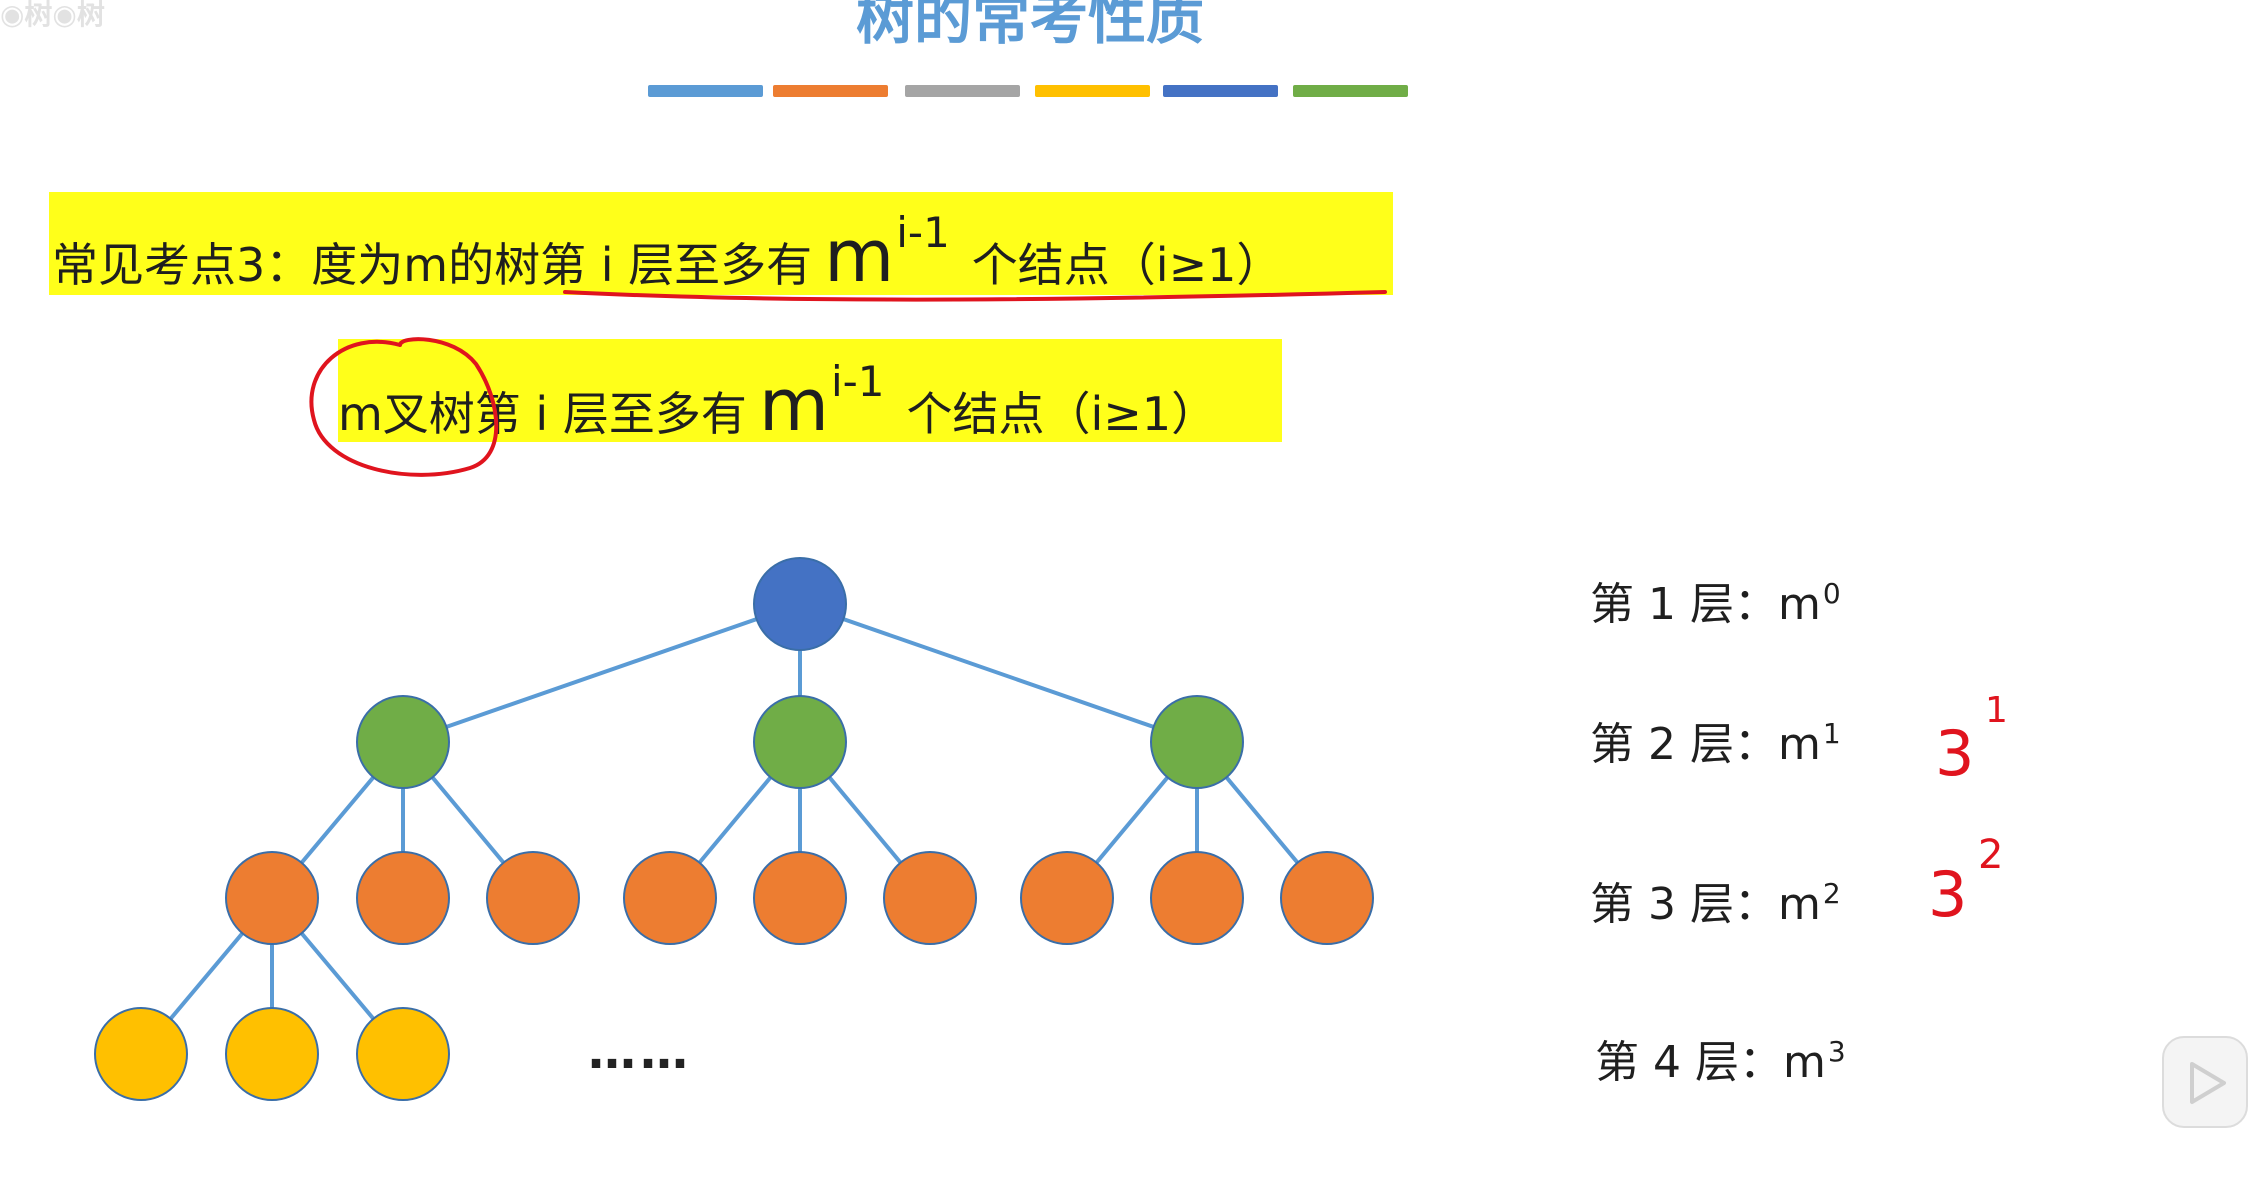  I want to click on level-formula-4: 第 4 层：m 3, so click(1720, 1058).